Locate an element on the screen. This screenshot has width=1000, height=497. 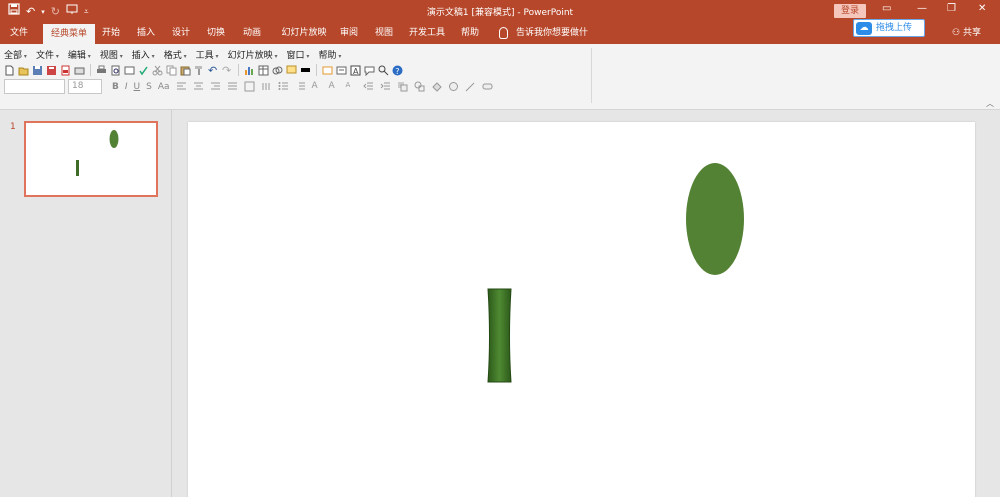
tab-transitions: 切换 is located at coordinates (216, 33).